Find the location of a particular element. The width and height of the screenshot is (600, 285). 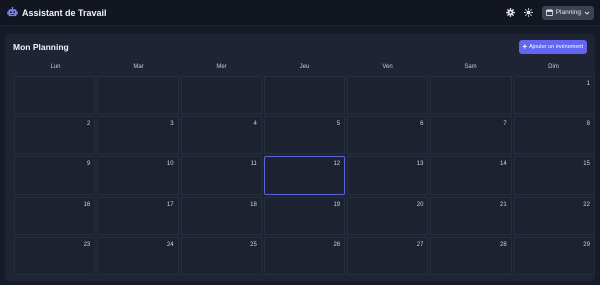

day-number: 27 is located at coordinates (420, 244).